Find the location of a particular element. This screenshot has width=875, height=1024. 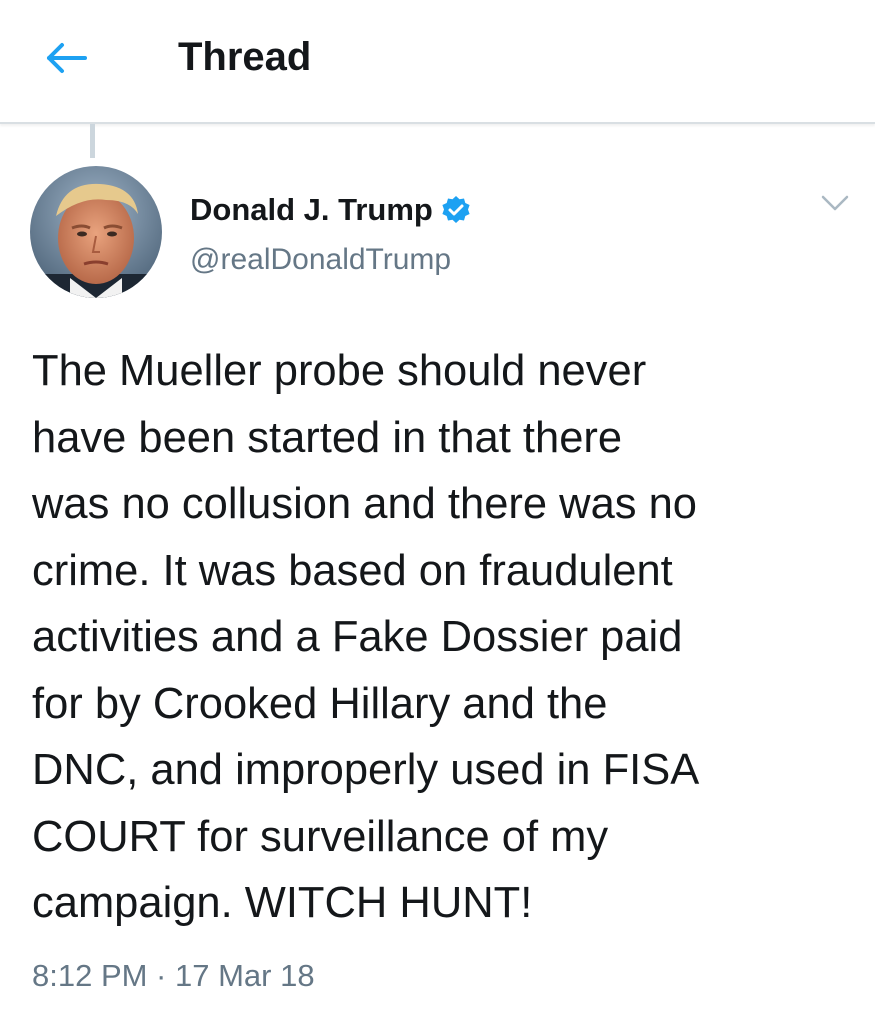

tweet-timestamp: 8:12 PM · 17 Mar 18 is located at coordinates (173, 976).